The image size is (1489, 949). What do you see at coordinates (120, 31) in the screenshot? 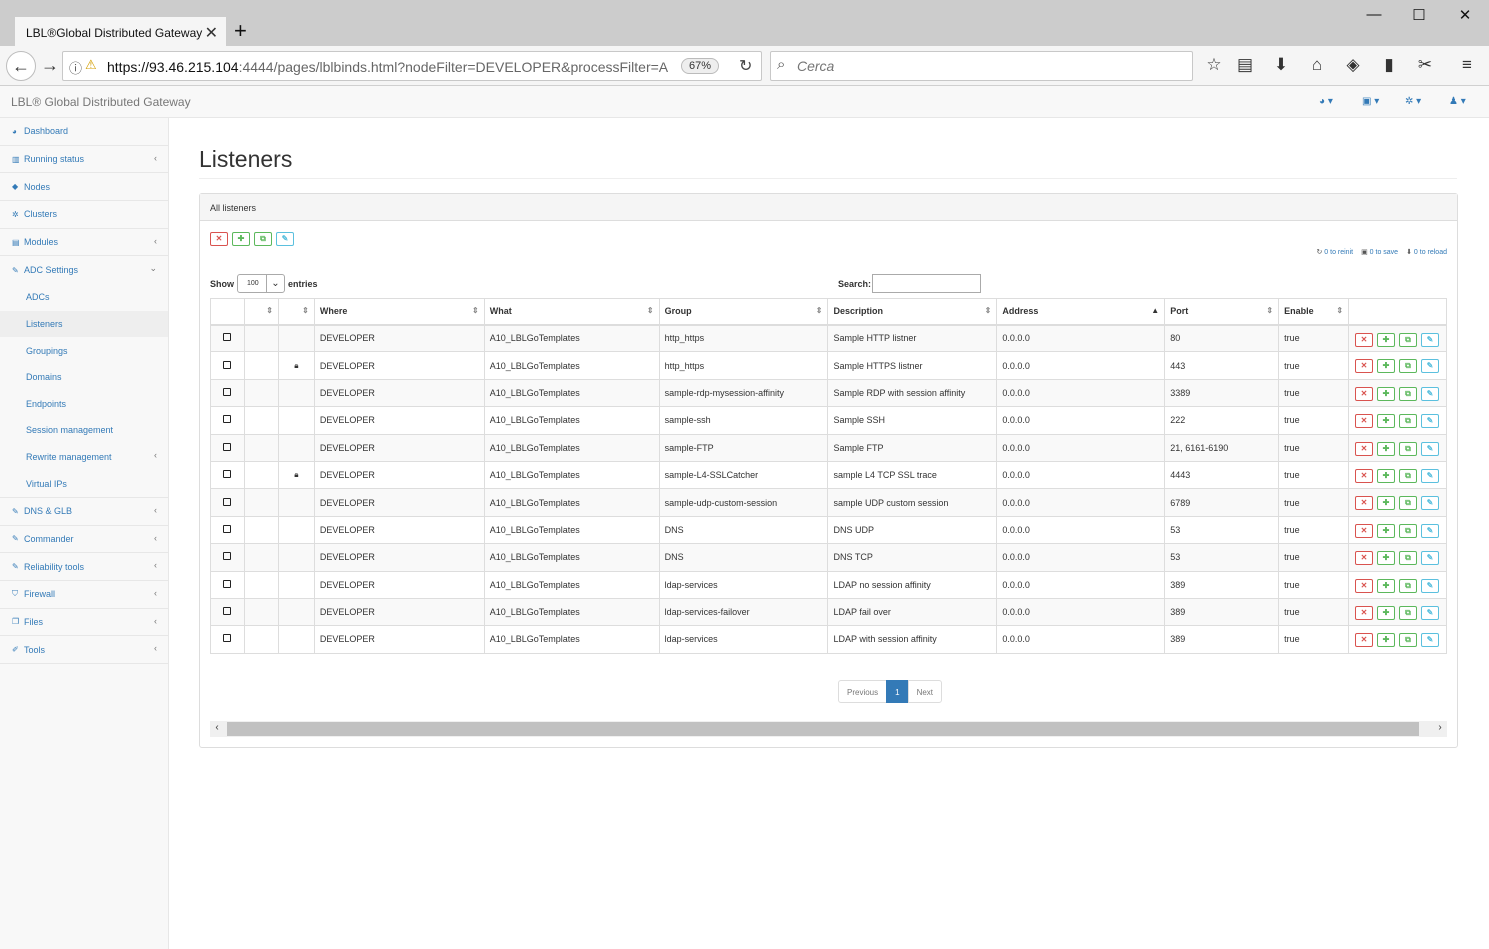
I see `browser-tab: LBL®Global Distributed Gateway ✕` at bounding box center [120, 31].